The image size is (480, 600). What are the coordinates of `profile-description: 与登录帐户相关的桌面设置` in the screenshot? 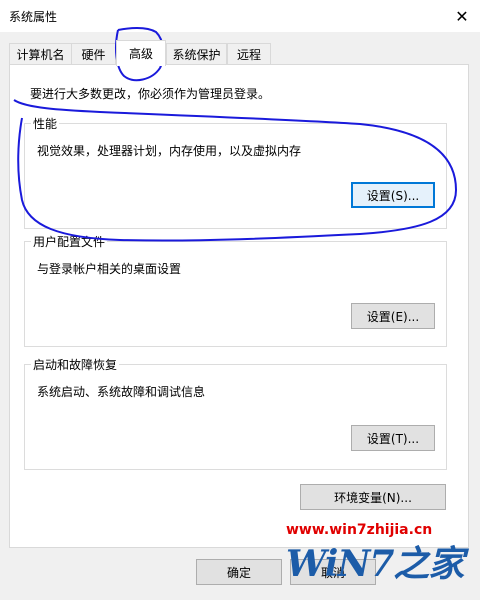 It's located at (109, 269).